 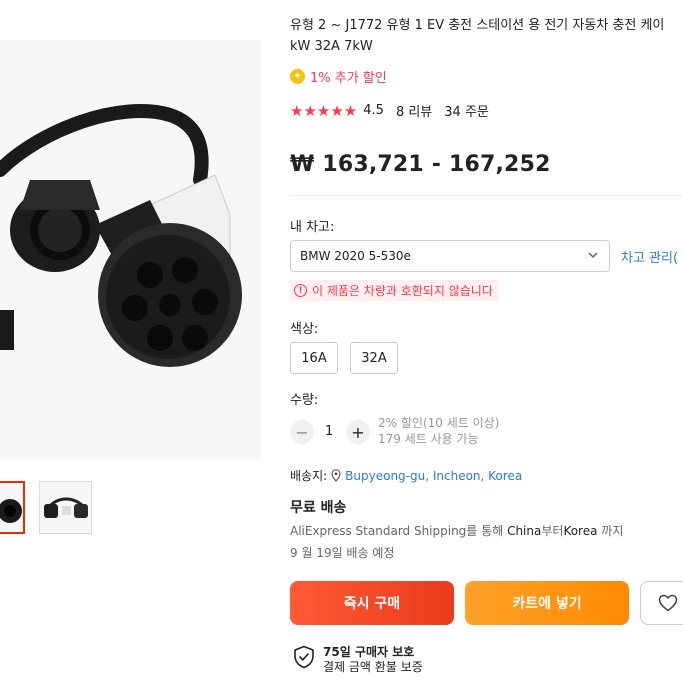 What do you see at coordinates (414, 110) in the screenshot?
I see `review-count: 8 리뷰` at bounding box center [414, 110].